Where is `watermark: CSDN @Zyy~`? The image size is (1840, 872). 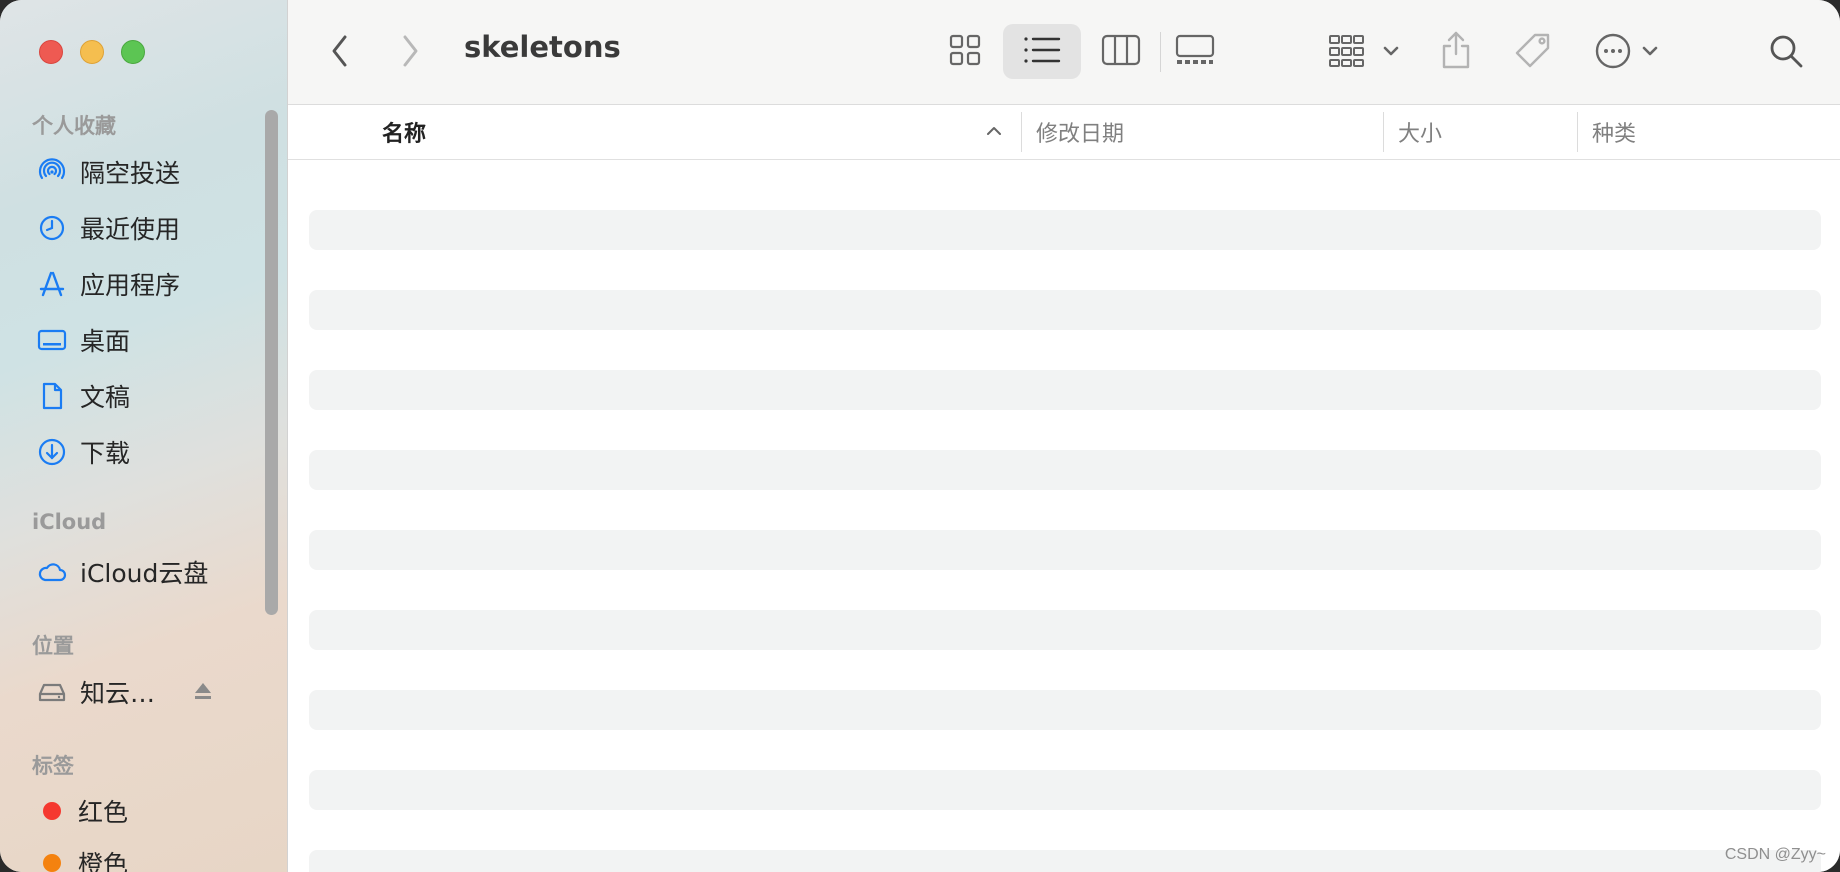
watermark: CSDN @Zyy~ is located at coordinates (1775, 854).